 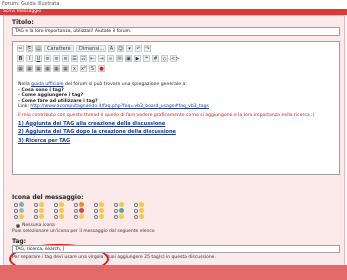 What do you see at coordinates (129, 48) in the screenshot?
I see `insert-icon: ▾` at bounding box center [129, 48].